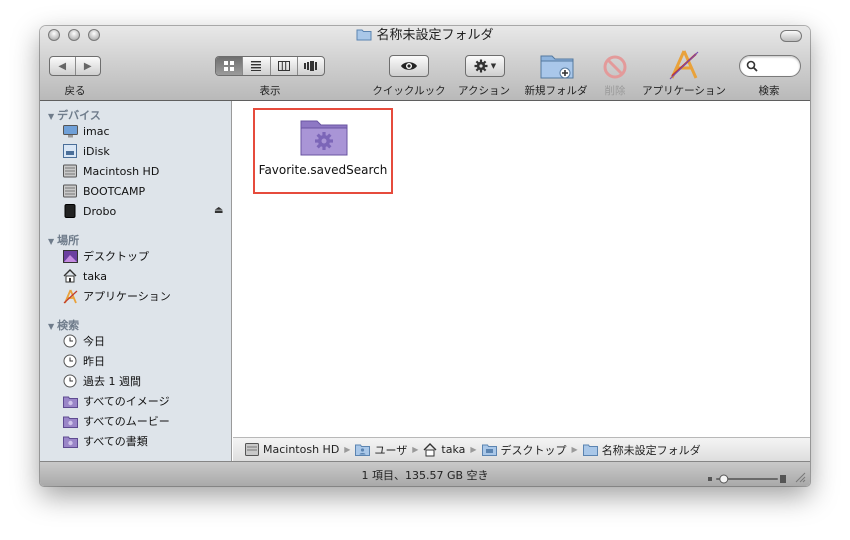 The width and height of the screenshot is (850, 540). What do you see at coordinates (747, 476) in the screenshot?
I see `icon-size-slider` at bounding box center [747, 476].